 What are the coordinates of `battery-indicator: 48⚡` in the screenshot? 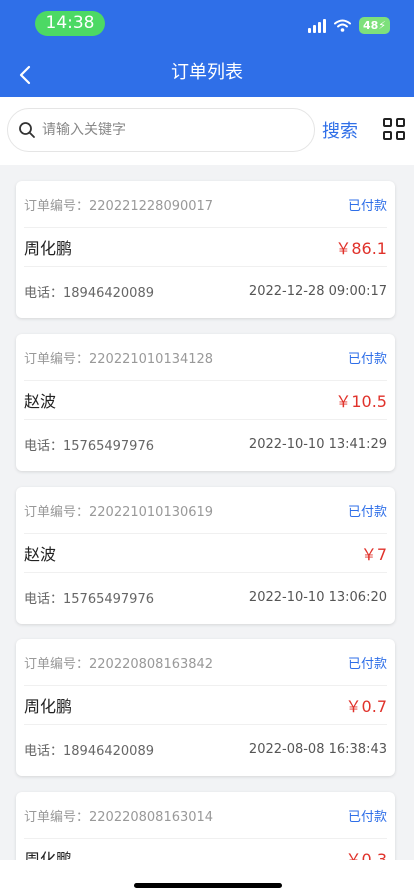 It's located at (374, 25).